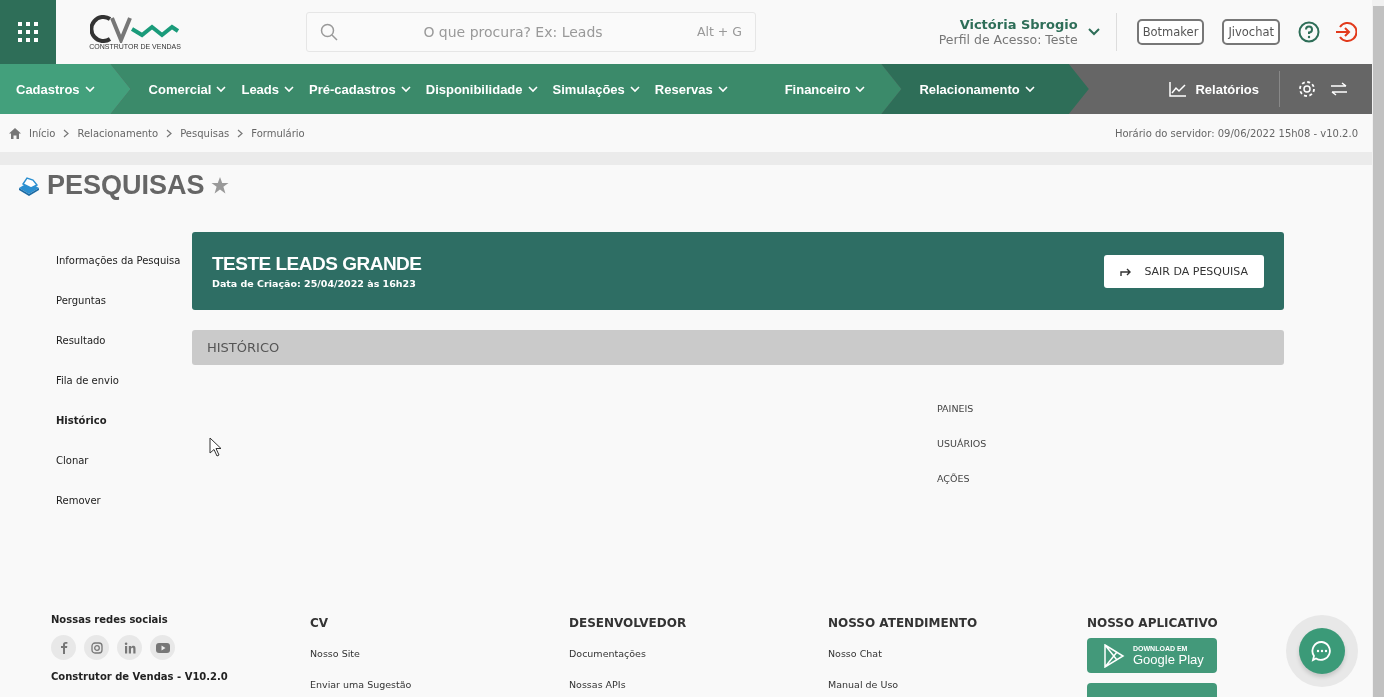  What do you see at coordinates (1008, 39) in the screenshot?
I see `user-profile: Perfil de Acesso: Teste` at bounding box center [1008, 39].